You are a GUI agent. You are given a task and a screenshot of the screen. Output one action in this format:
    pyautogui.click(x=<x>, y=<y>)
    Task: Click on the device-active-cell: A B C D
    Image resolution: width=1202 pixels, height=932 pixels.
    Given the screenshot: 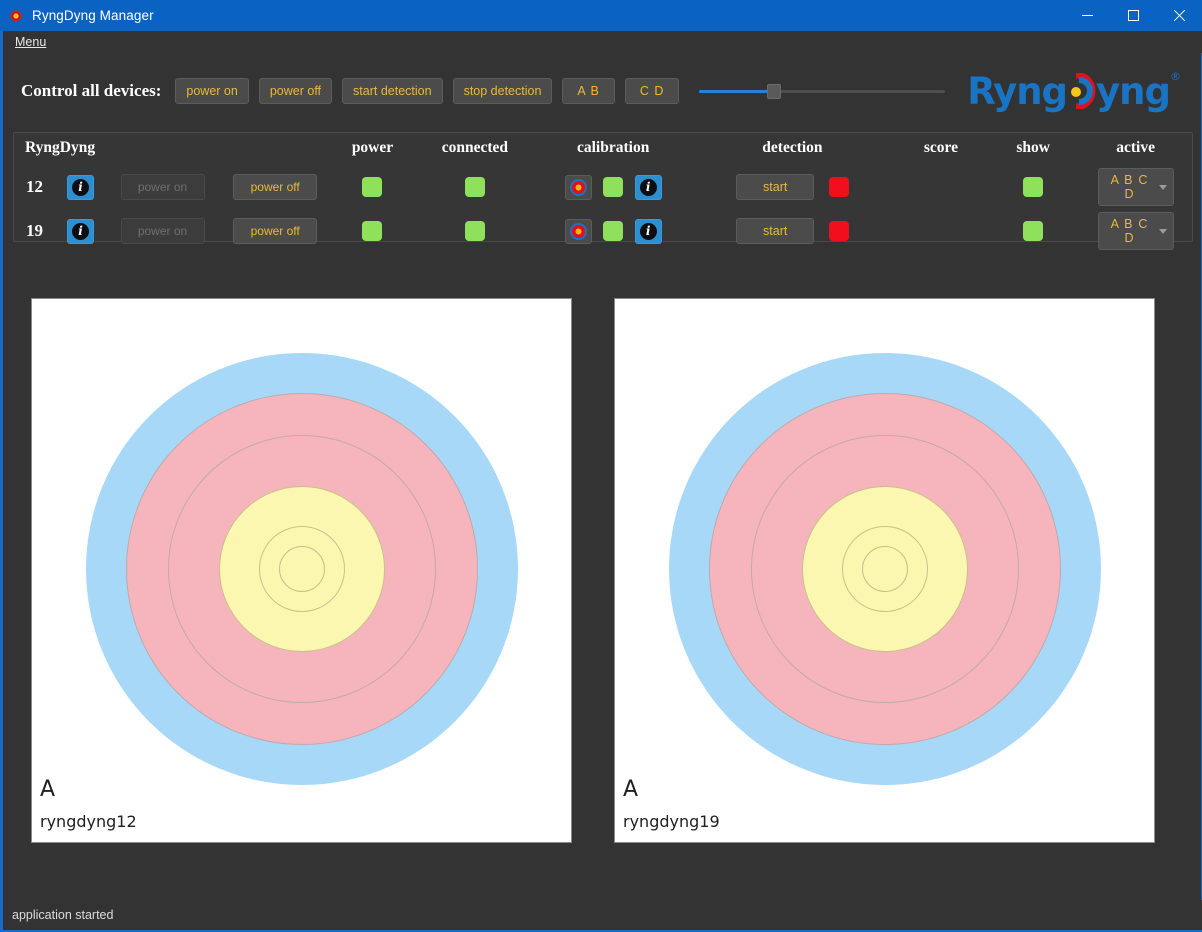 What is the action you would take?
    pyautogui.click(x=1135, y=231)
    